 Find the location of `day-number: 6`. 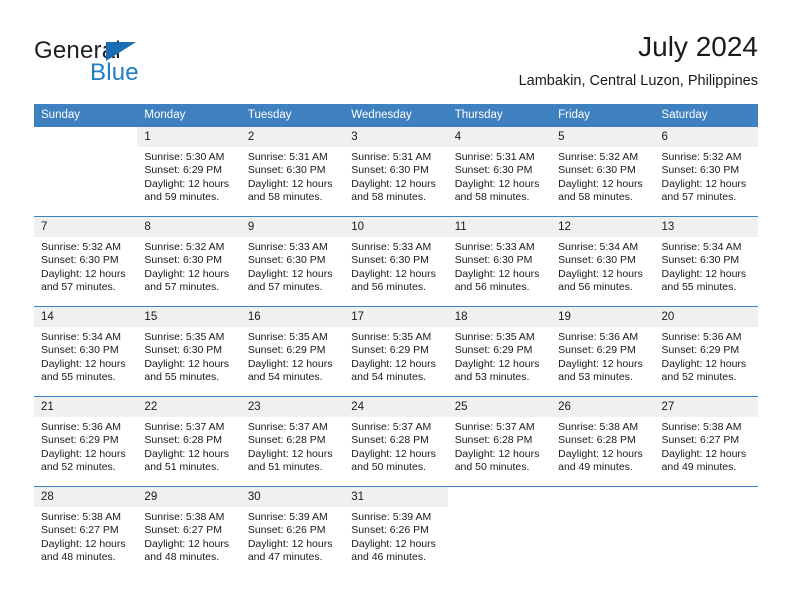

day-number: 6 is located at coordinates (706, 137).